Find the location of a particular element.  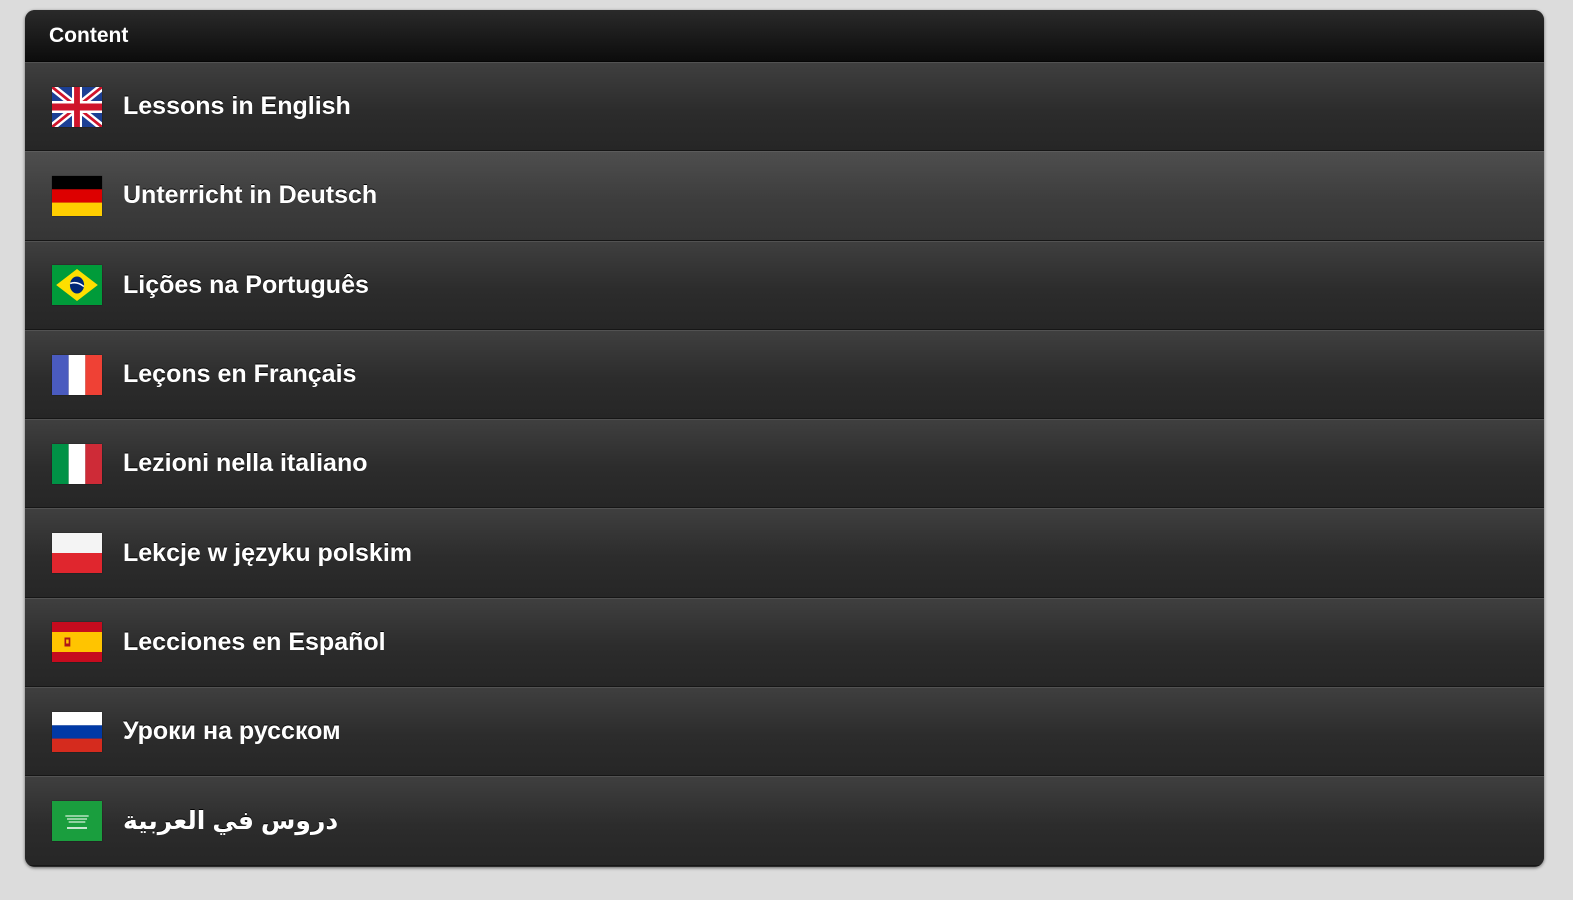

saudi-arabia-flag-icon is located at coordinates (77, 821).